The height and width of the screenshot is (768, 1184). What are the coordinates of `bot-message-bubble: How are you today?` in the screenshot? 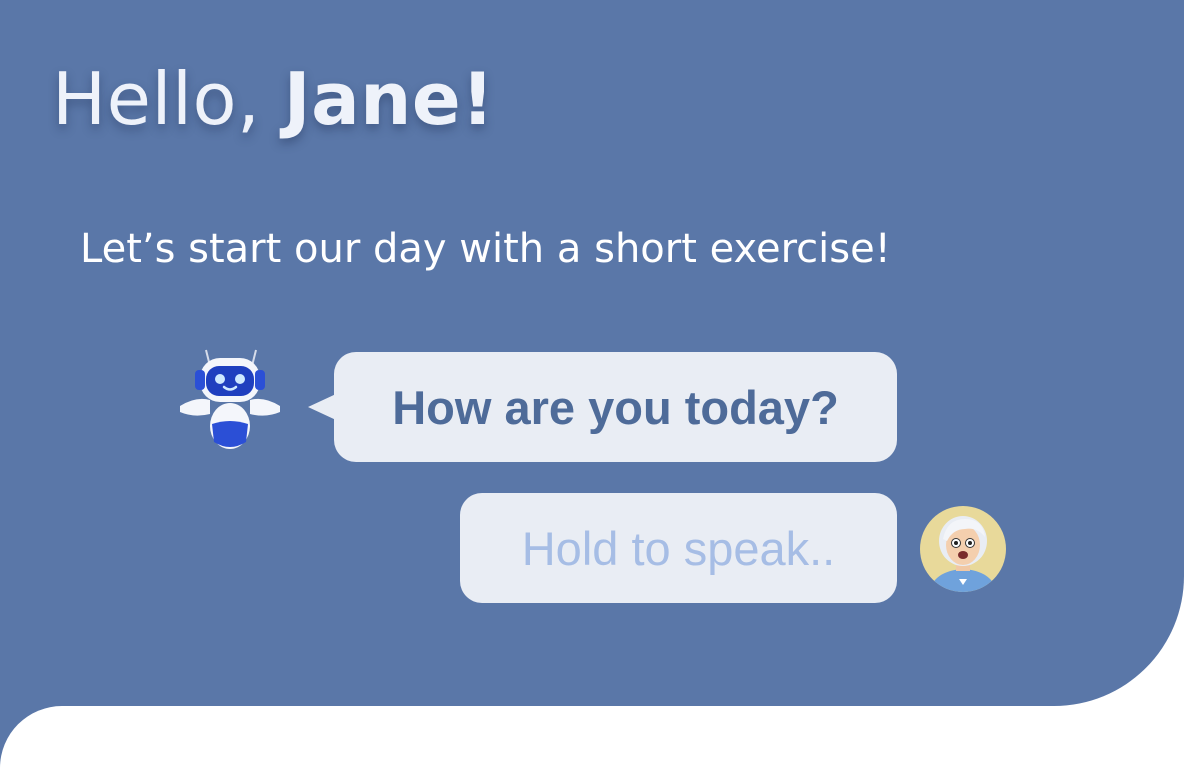 It's located at (602, 407).